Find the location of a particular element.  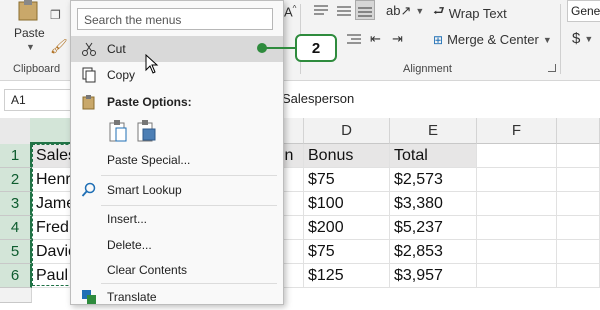

cell-g3 is located at coordinates (578, 204).